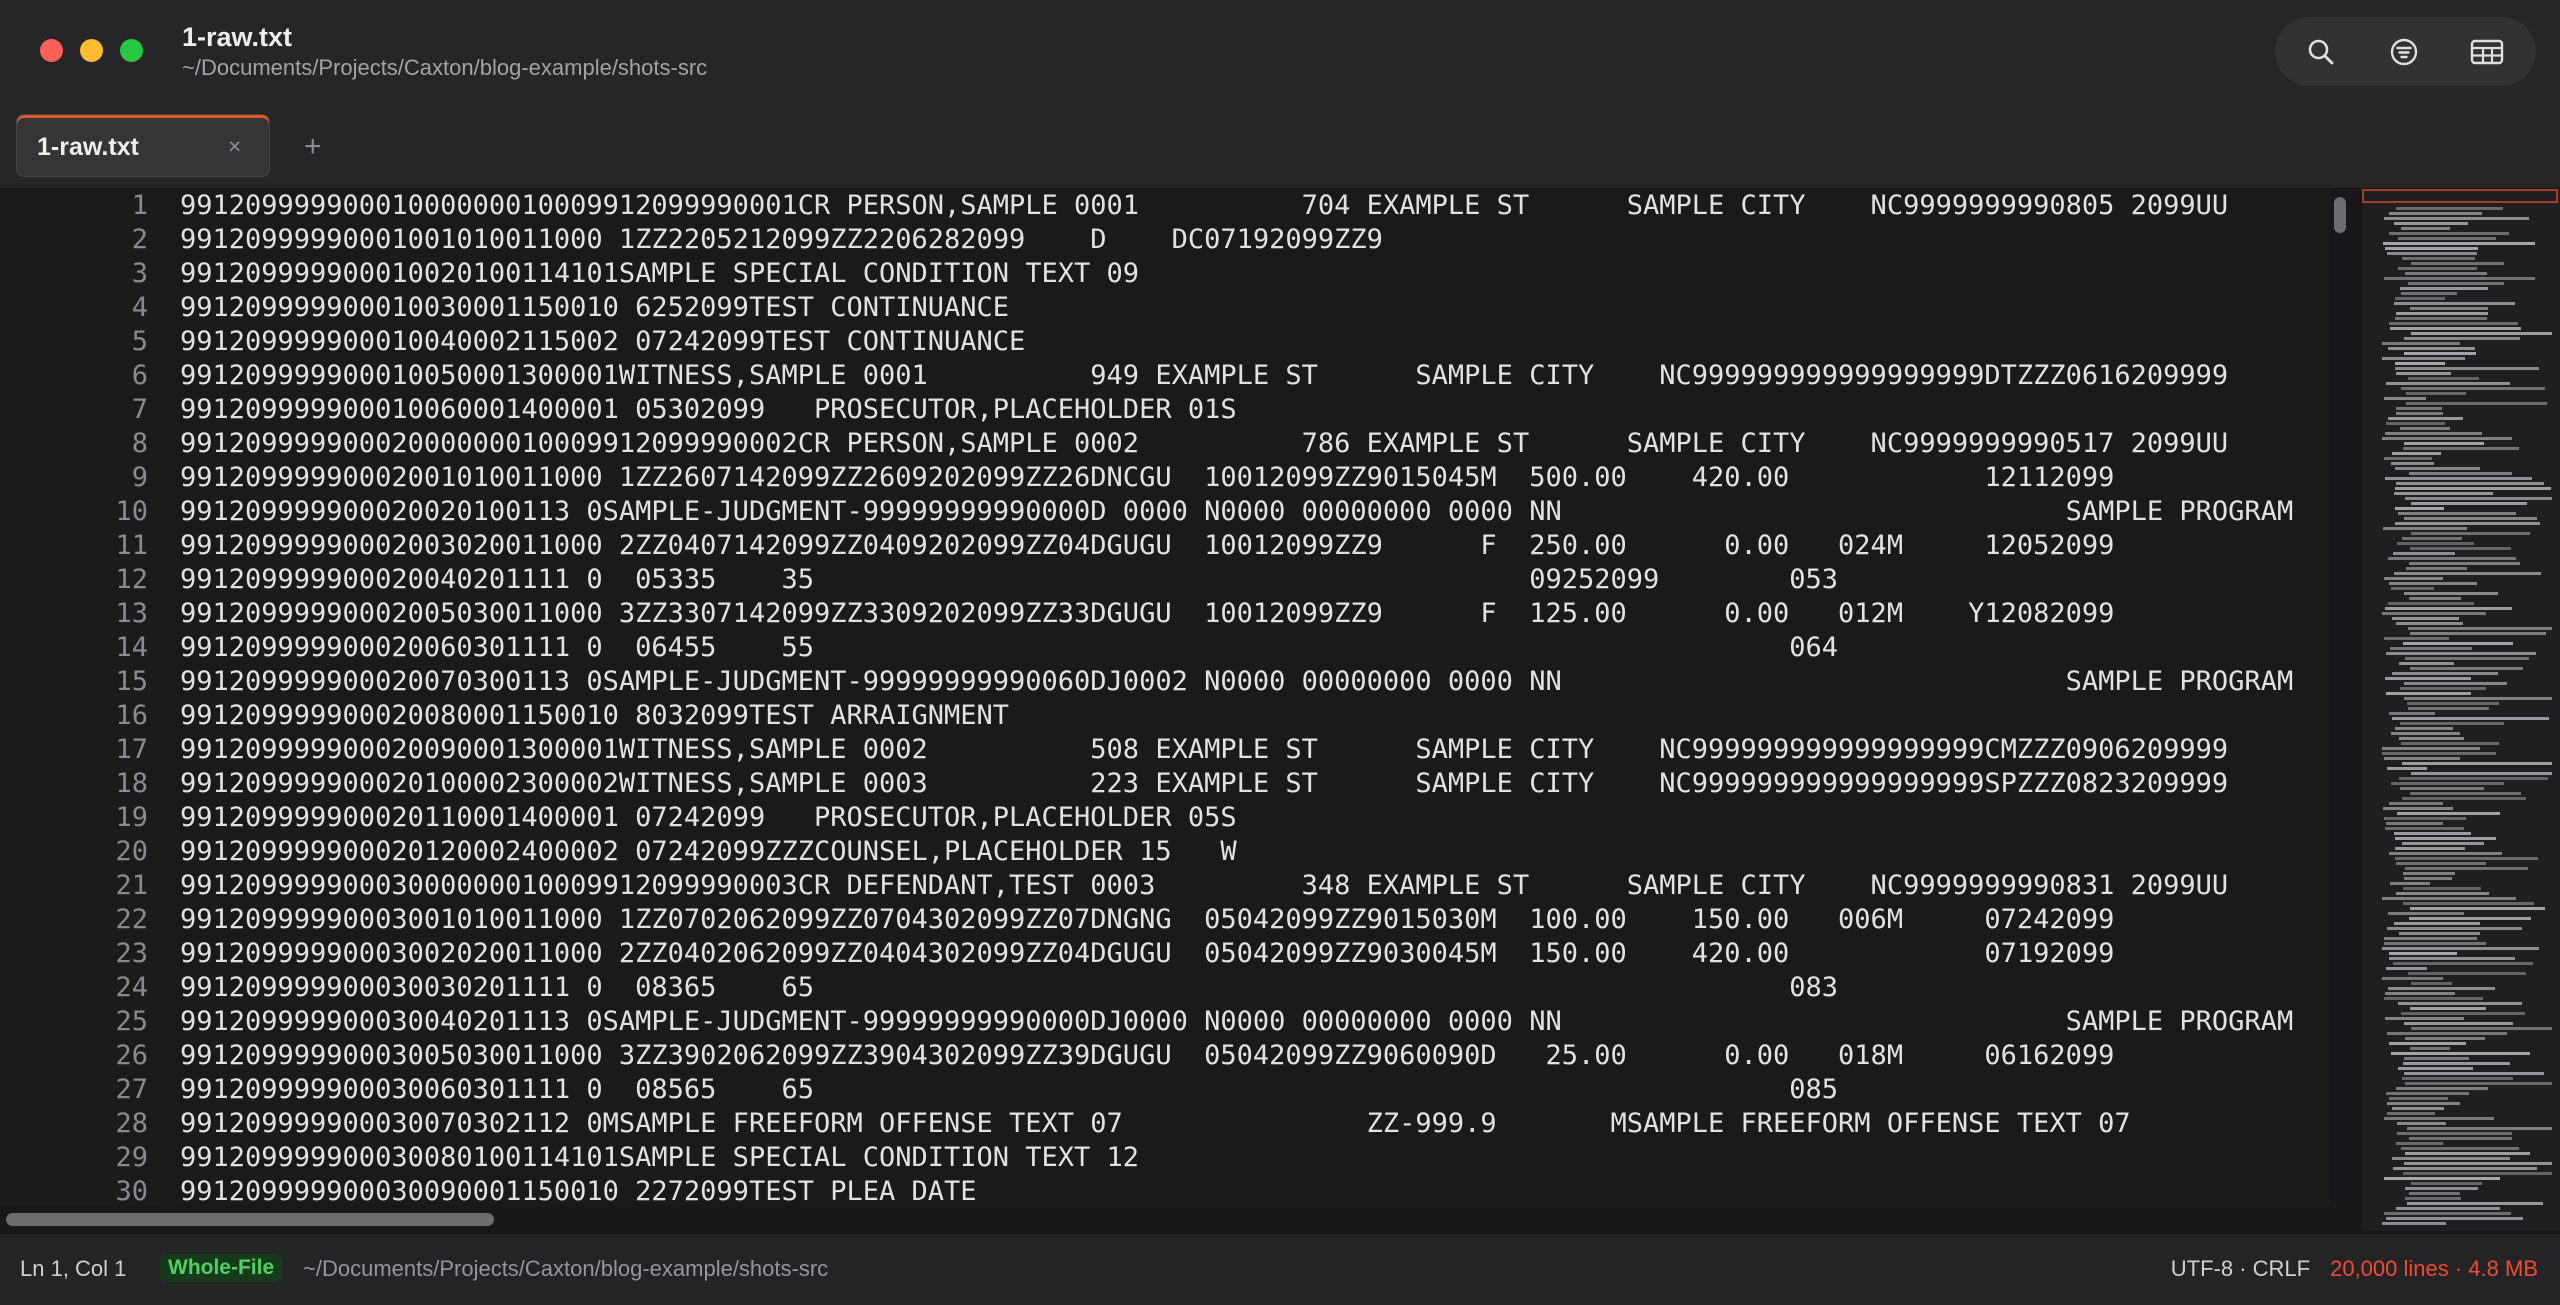 This screenshot has height=1305, width=2560. I want to click on minimize-window-button, so click(91, 50).